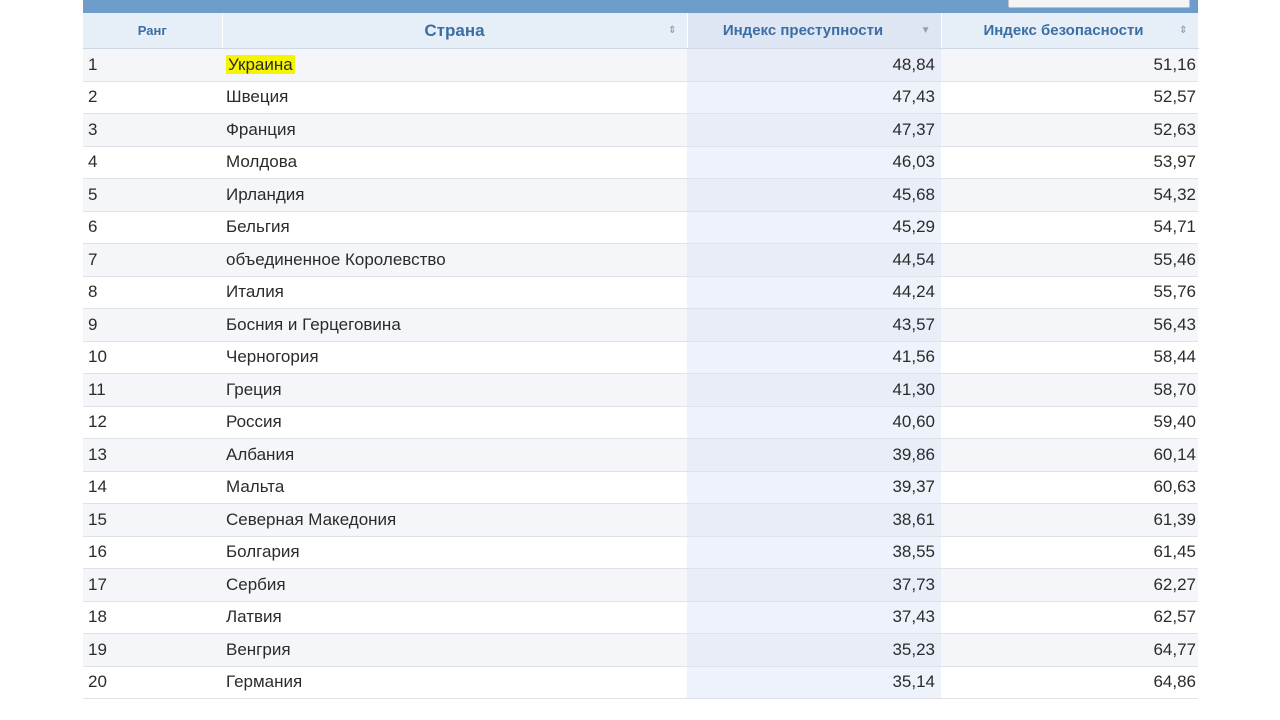  What do you see at coordinates (152, 585) in the screenshot?
I see `rank-cell: 17` at bounding box center [152, 585].